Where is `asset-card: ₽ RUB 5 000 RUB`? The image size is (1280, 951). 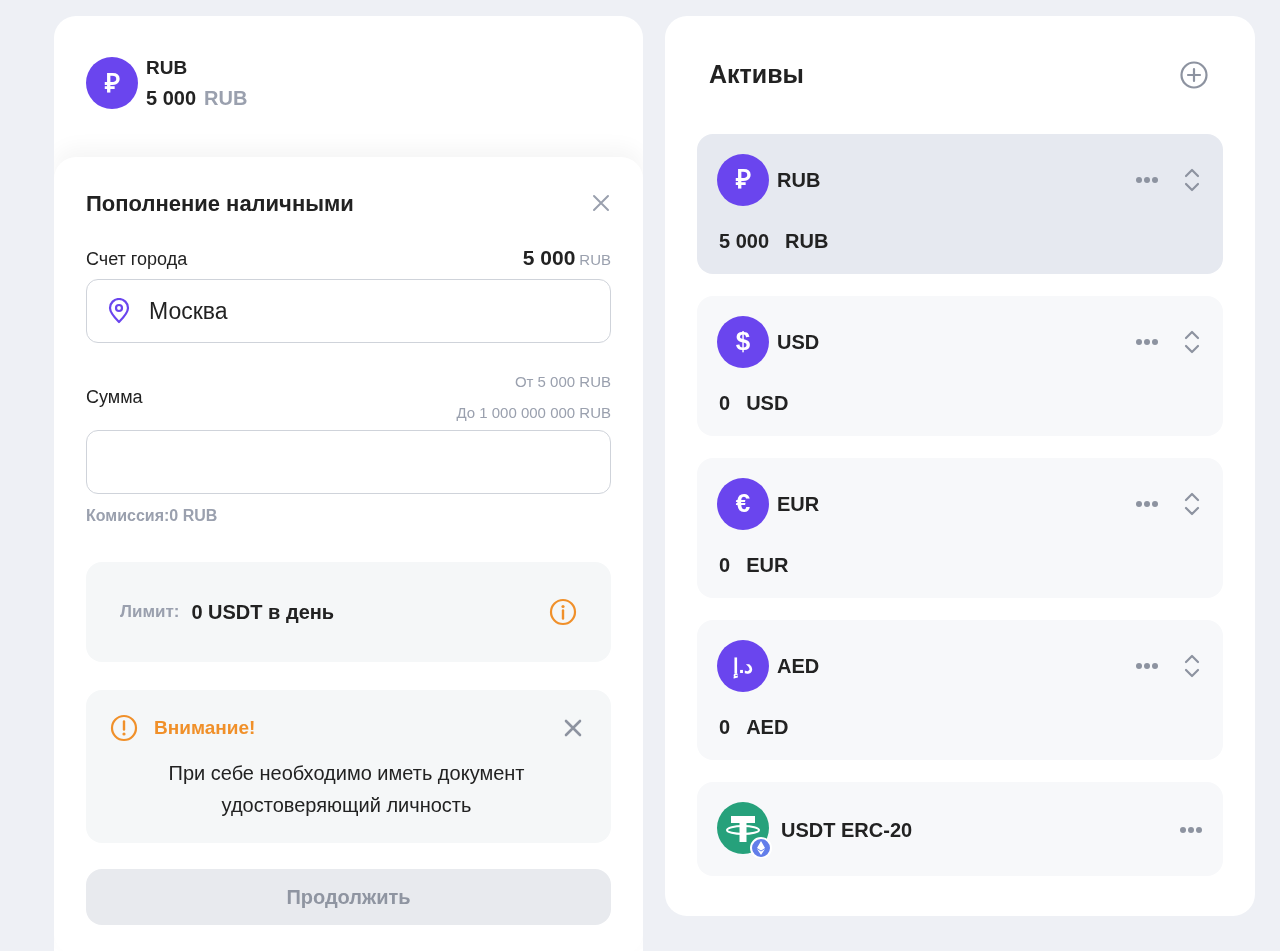
asset-card: ₽ RUB 5 000 RUB is located at coordinates (960, 203).